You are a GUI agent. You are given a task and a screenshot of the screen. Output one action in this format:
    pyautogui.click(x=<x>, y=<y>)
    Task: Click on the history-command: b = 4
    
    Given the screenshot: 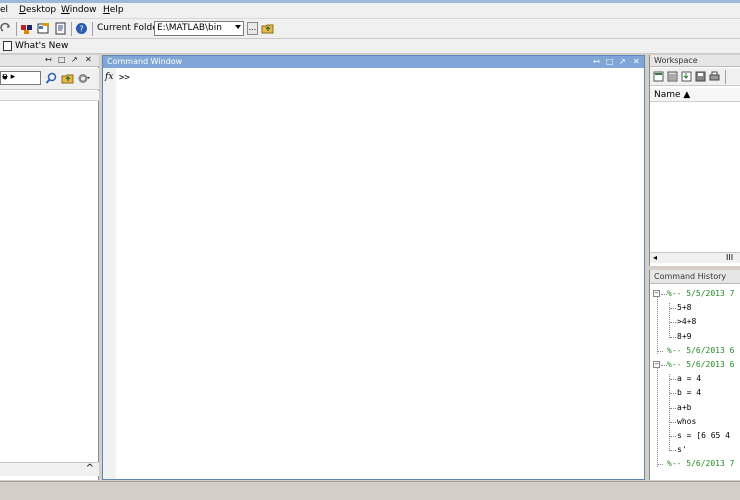 What is the action you would take?
    pyautogui.click(x=695, y=393)
    